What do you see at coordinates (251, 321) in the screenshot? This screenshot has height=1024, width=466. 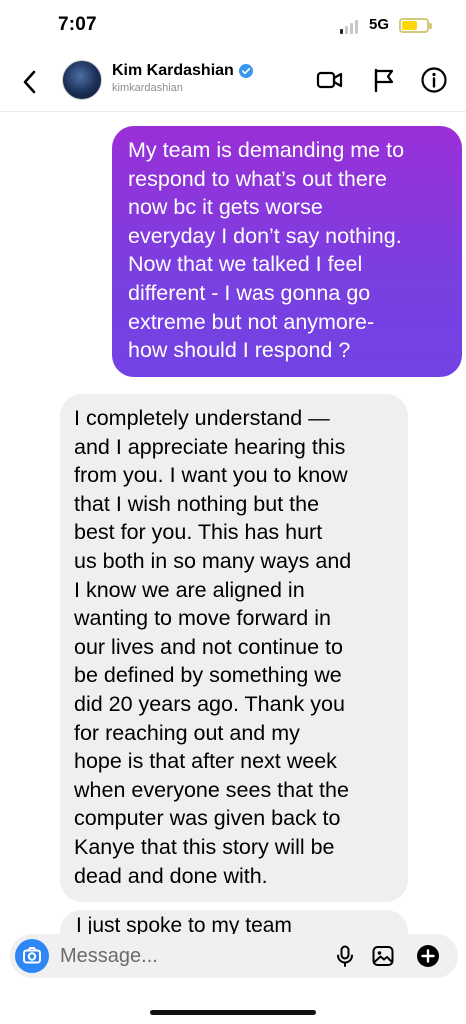 I see `message-line: extreme but not anymore-` at bounding box center [251, 321].